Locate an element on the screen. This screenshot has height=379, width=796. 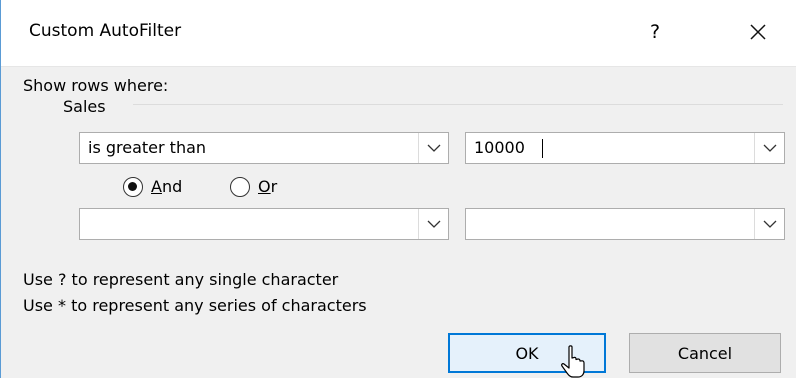
and-radio is located at coordinates (133, 187).